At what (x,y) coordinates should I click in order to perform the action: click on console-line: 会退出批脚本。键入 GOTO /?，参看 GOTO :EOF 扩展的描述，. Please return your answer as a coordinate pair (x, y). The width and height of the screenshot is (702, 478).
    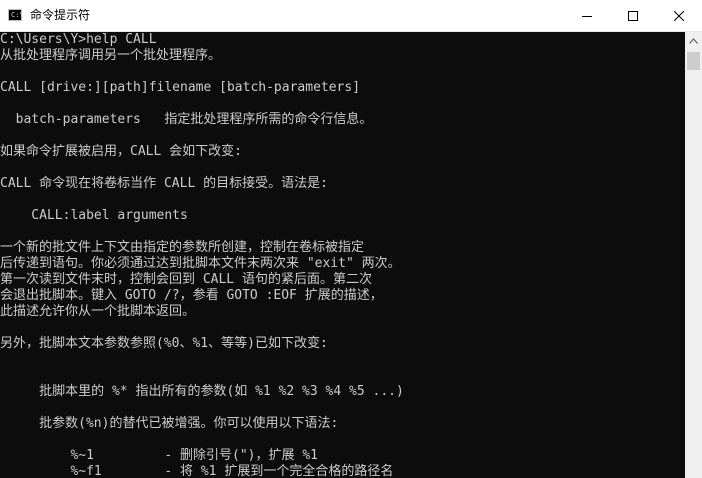
    Looking at the image, I should click on (191, 295).